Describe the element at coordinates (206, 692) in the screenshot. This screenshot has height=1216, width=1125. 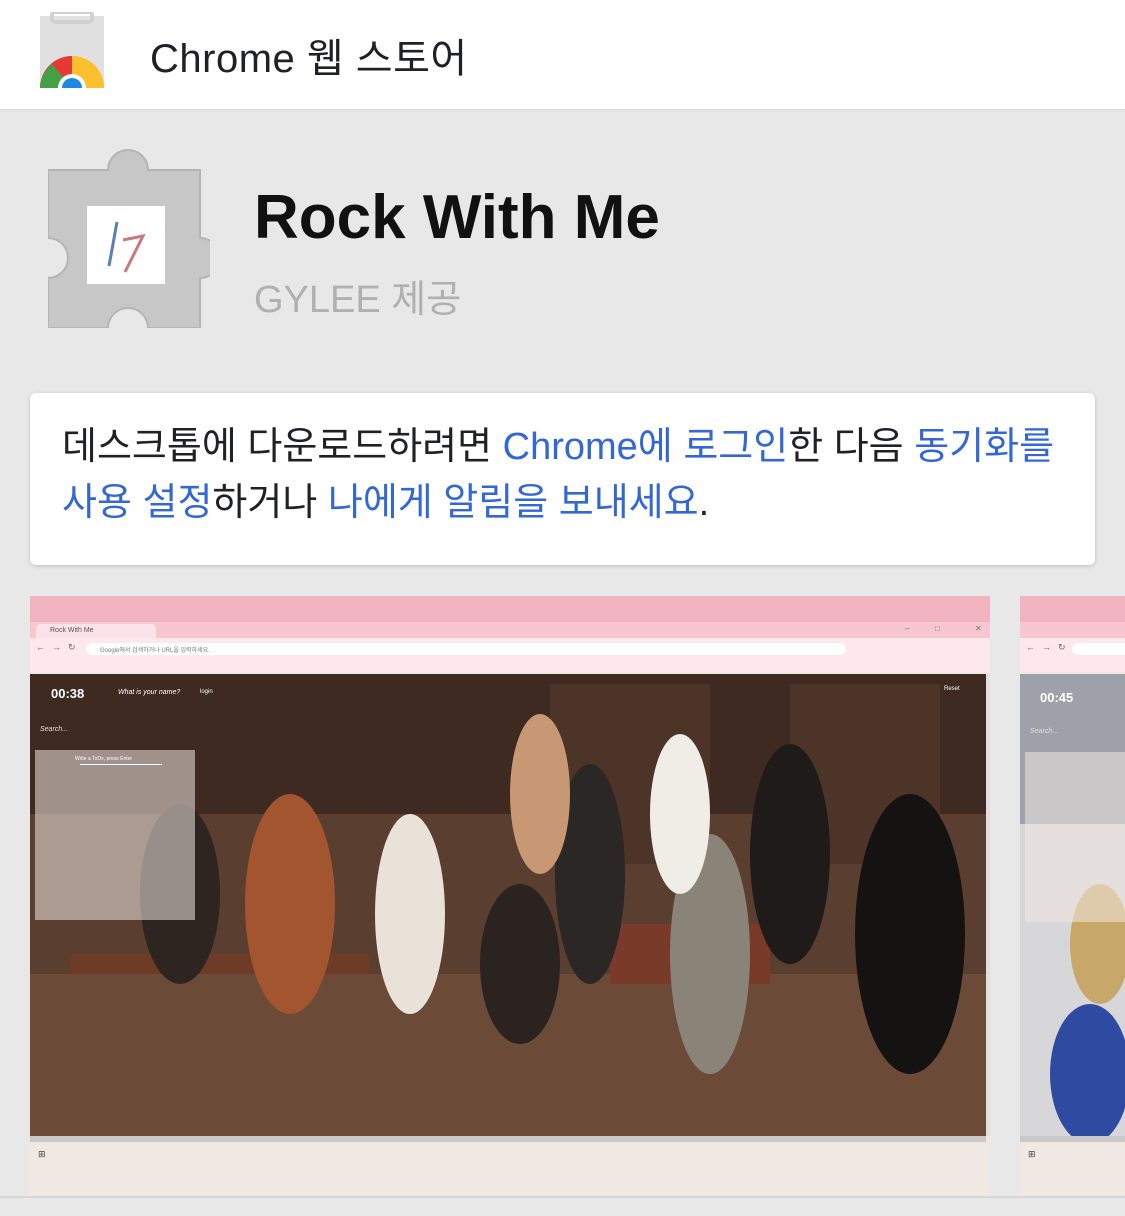
I see `login-label: login` at that location.